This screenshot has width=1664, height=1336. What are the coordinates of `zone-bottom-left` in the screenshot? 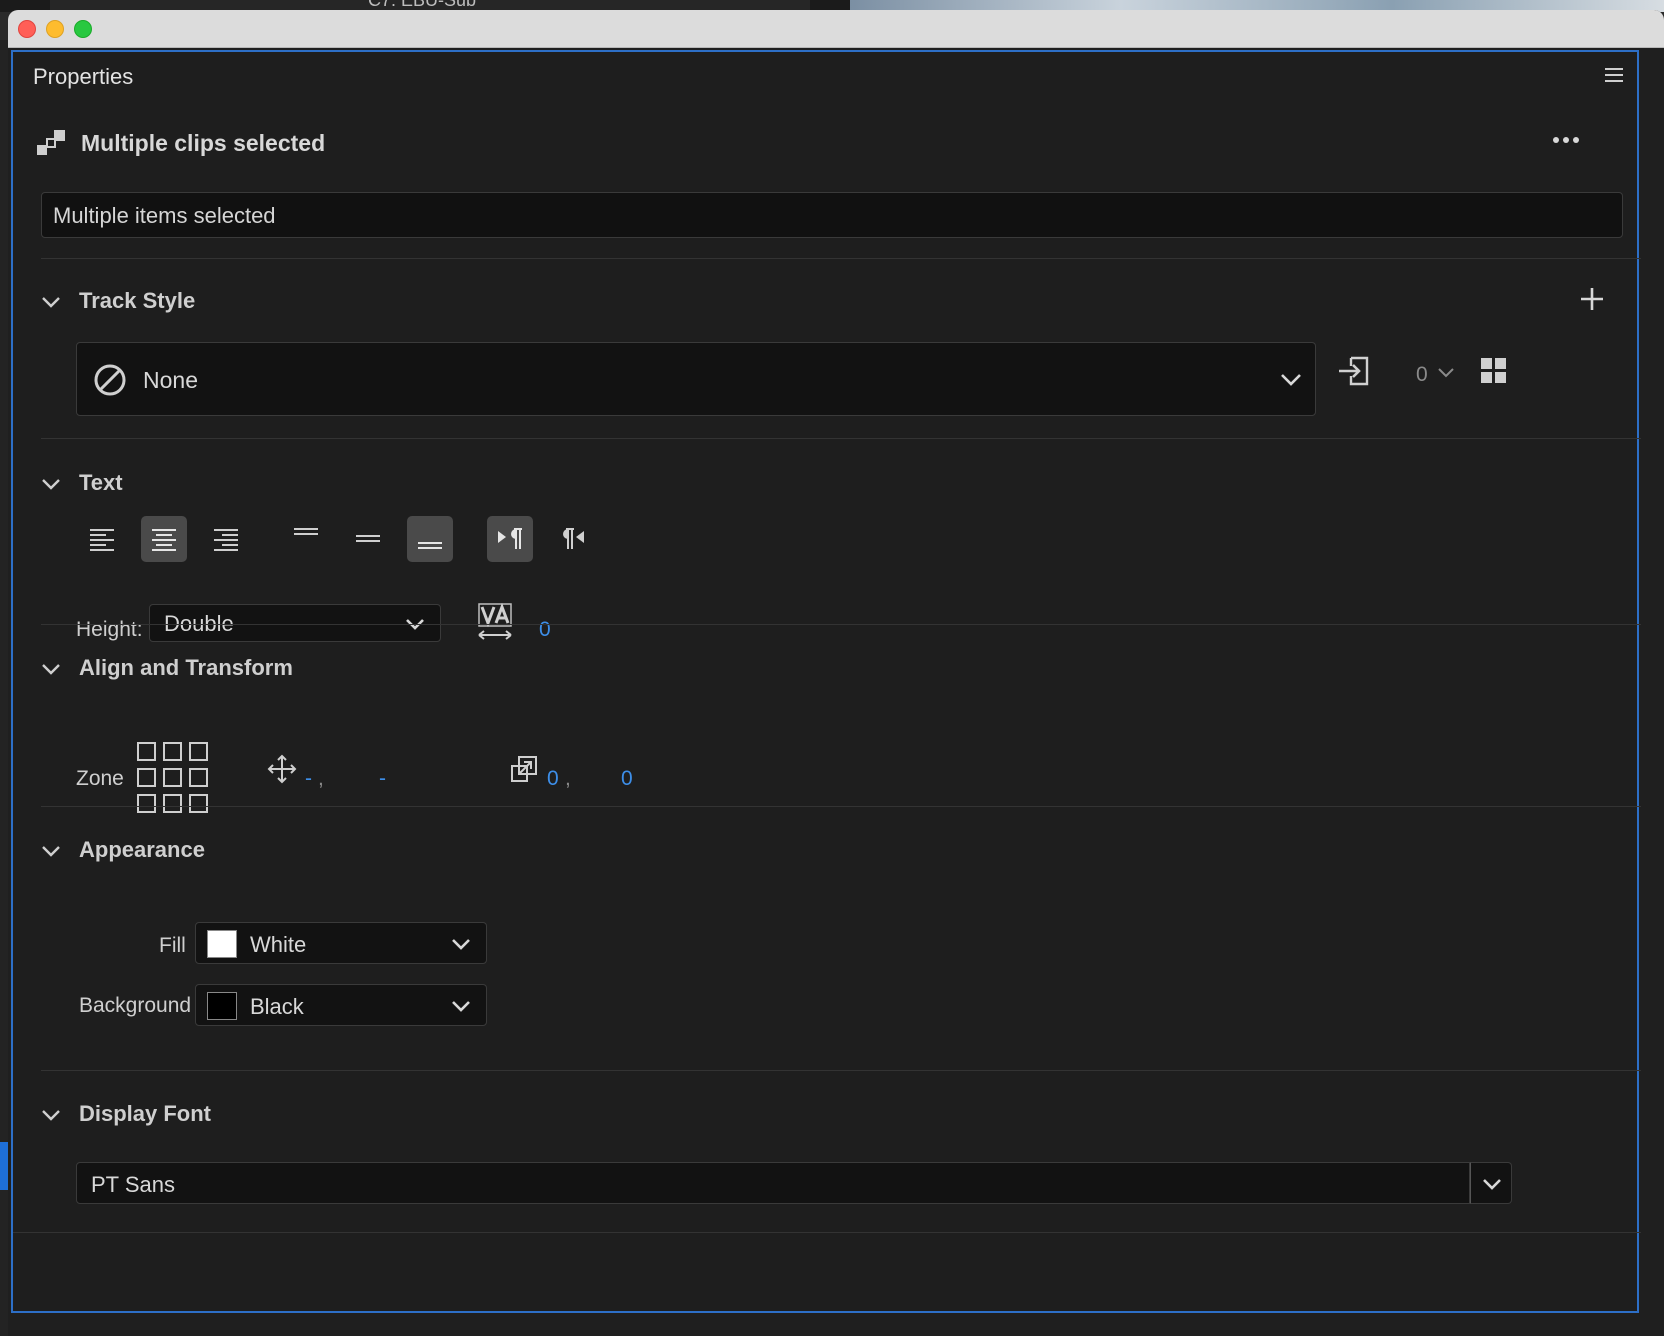 It's located at (146, 803).